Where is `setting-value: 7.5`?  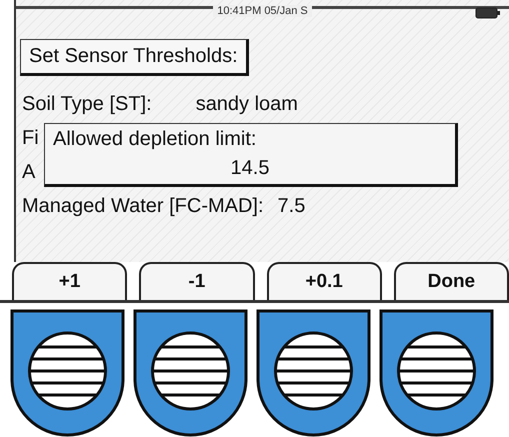 setting-value: 7.5 is located at coordinates (292, 206).